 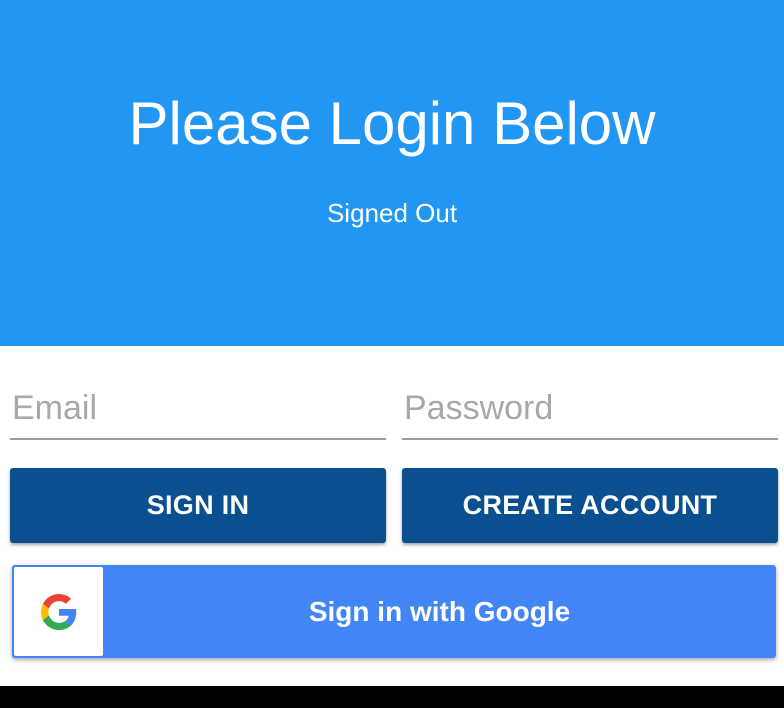 I want to click on email-field, so click(x=198, y=412).